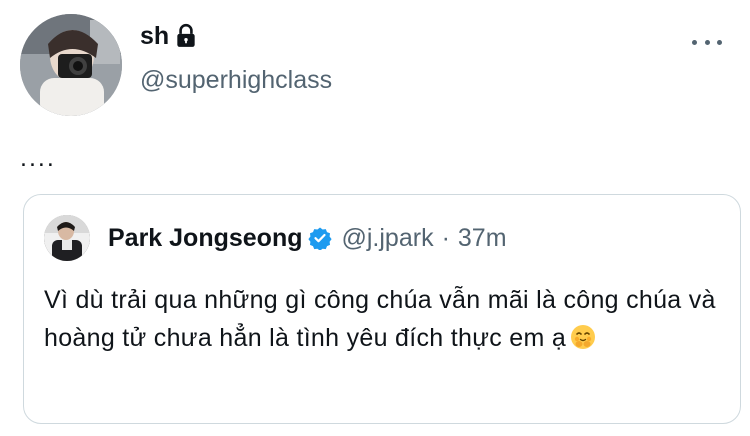 The image size is (750, 436). Describe the element at coordinates (155, 36) in the screenshot. I see `author-name-text: sh` at that location.